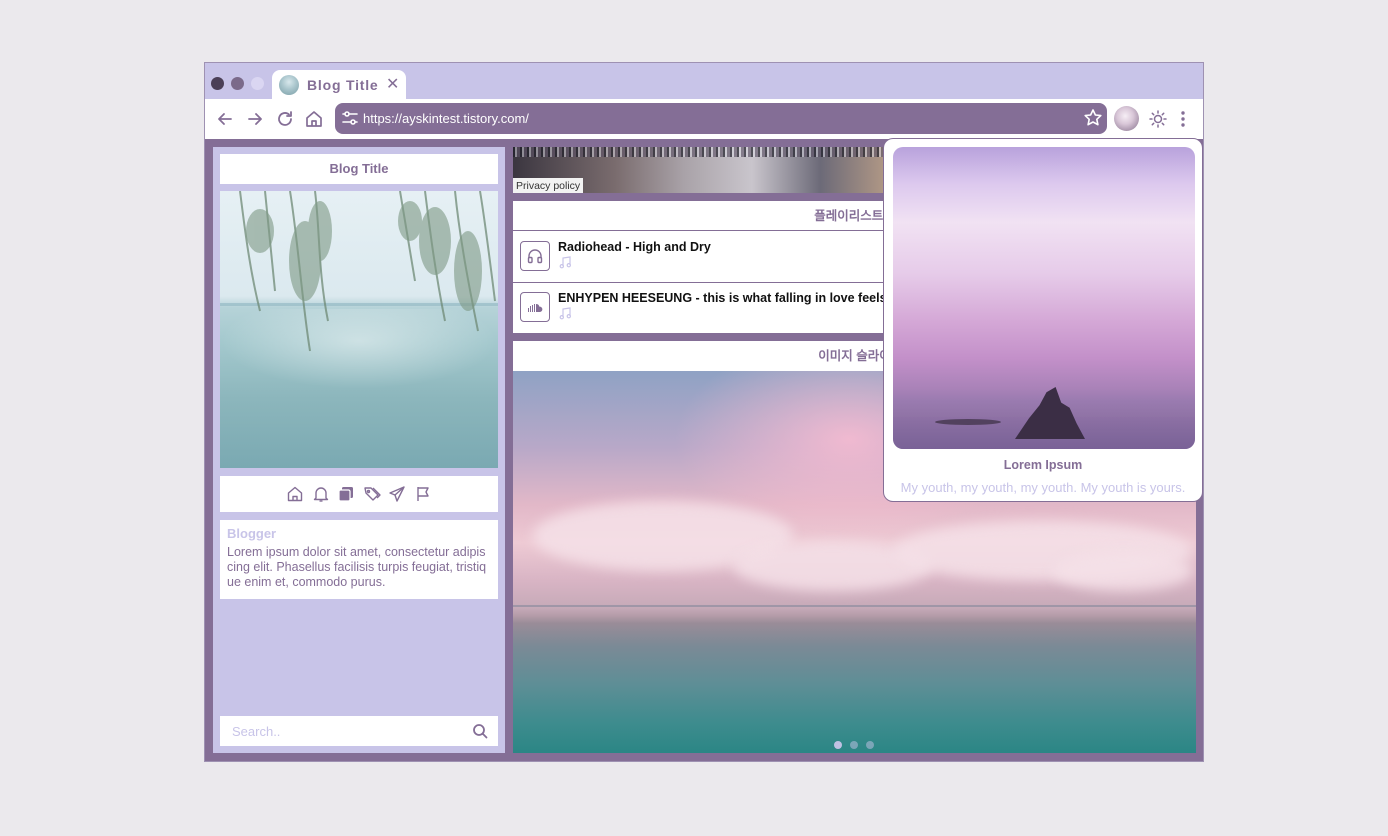 This screenshot has width=1388, height=836. I want to click on bookmark-star-icon, so click(1093, 118).